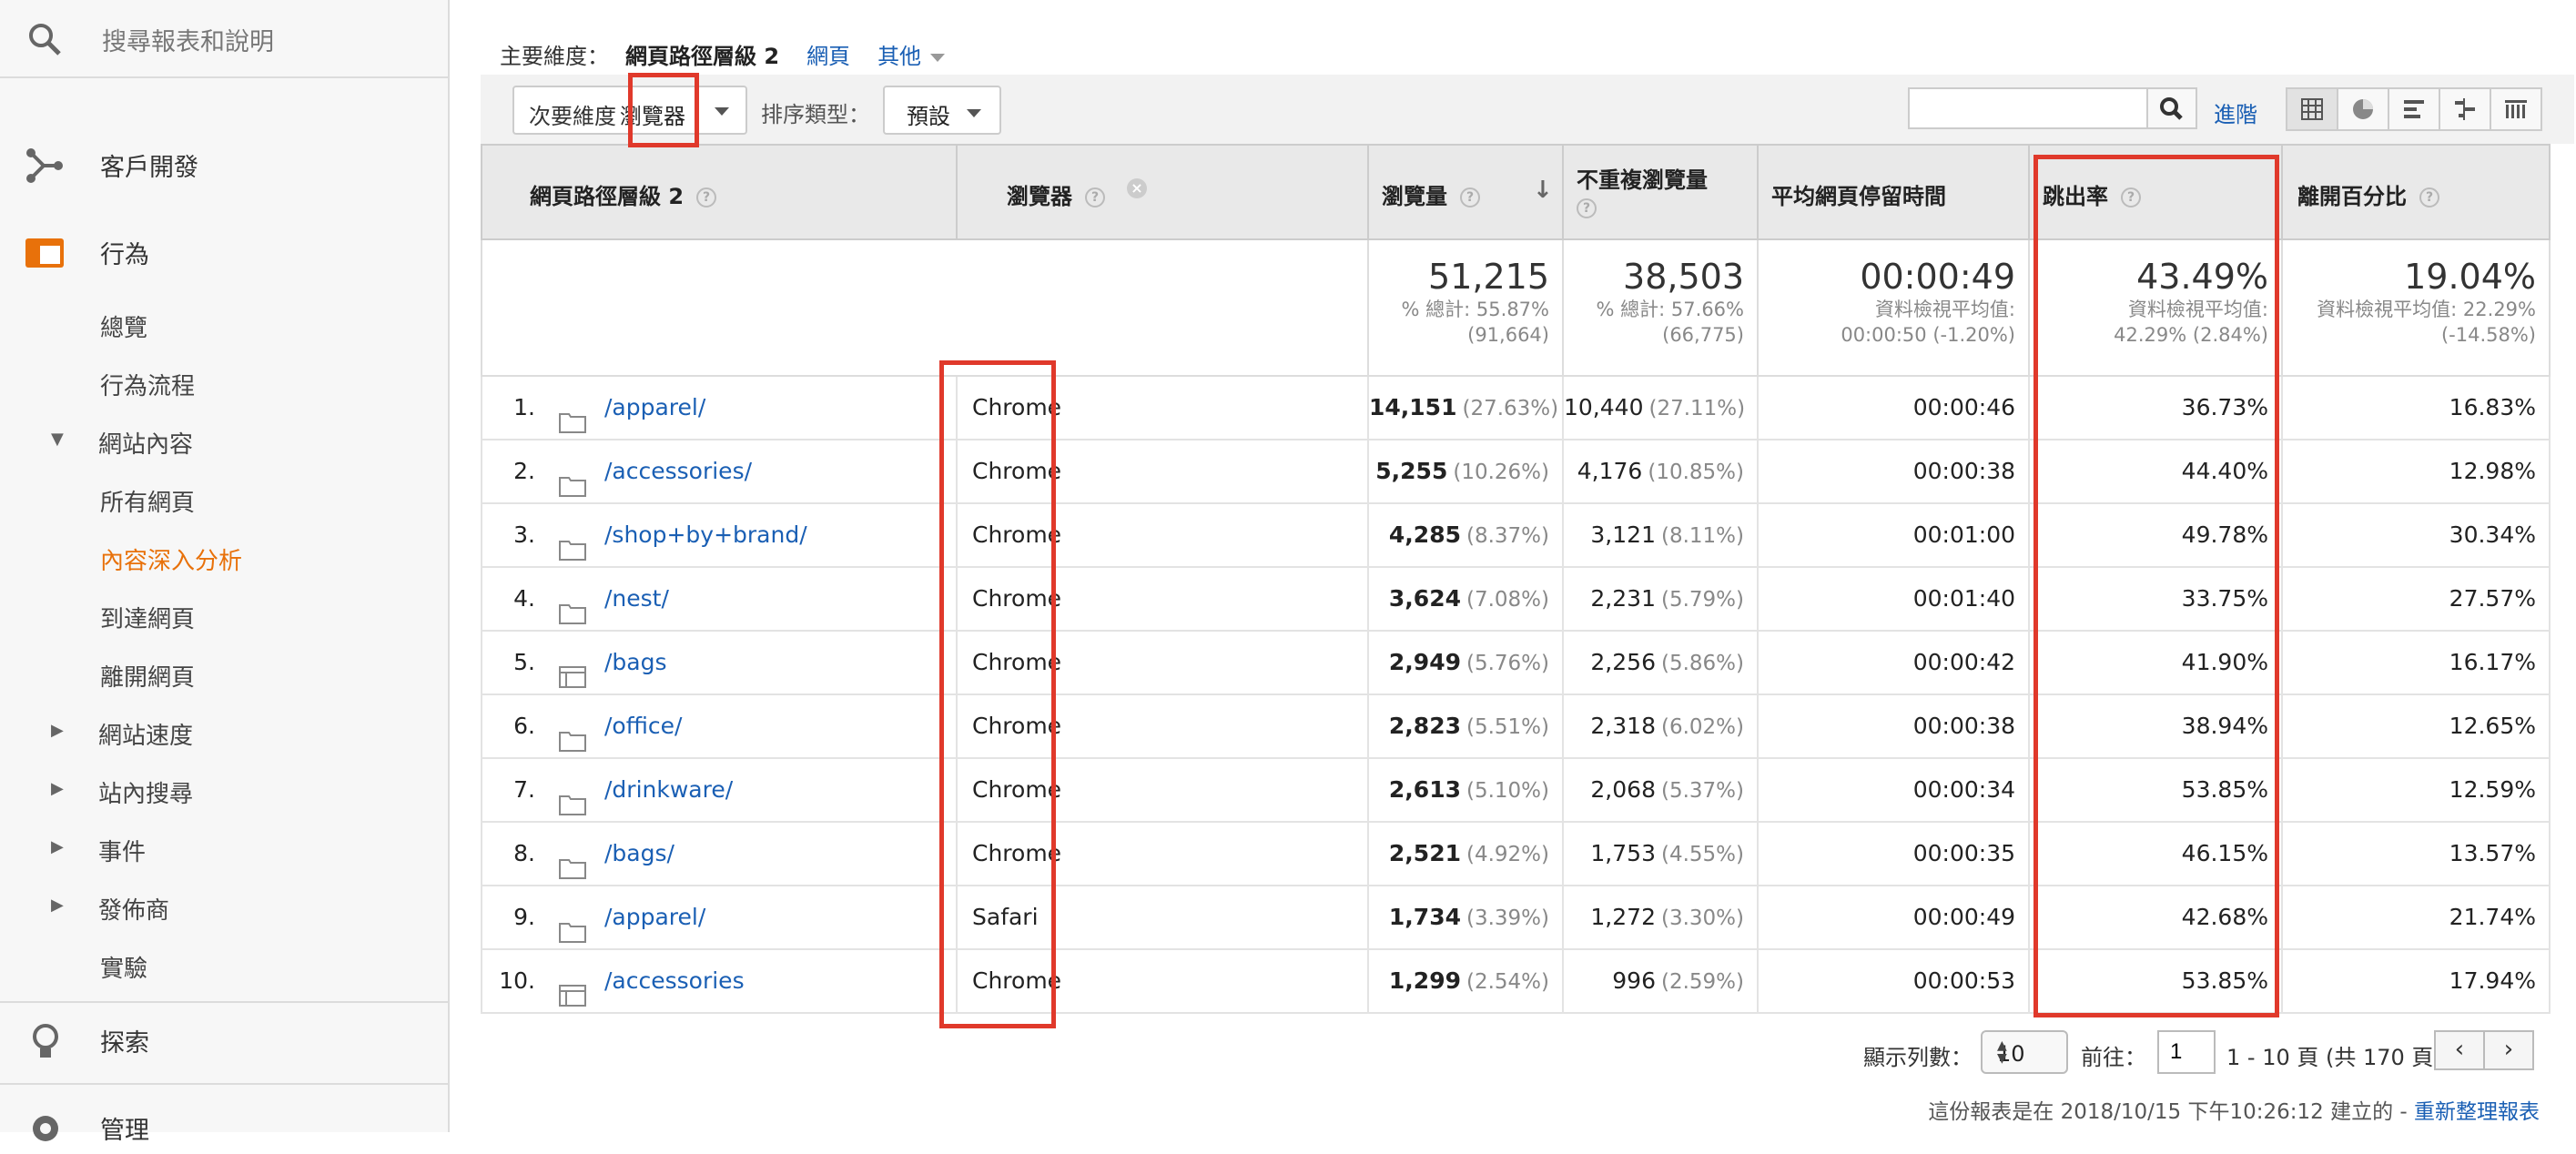  What do you see at coordinates (2492, 853) in the screenshot?
I see `cell-exit-rate: 13.57%` at bounding box center [2492, 853].